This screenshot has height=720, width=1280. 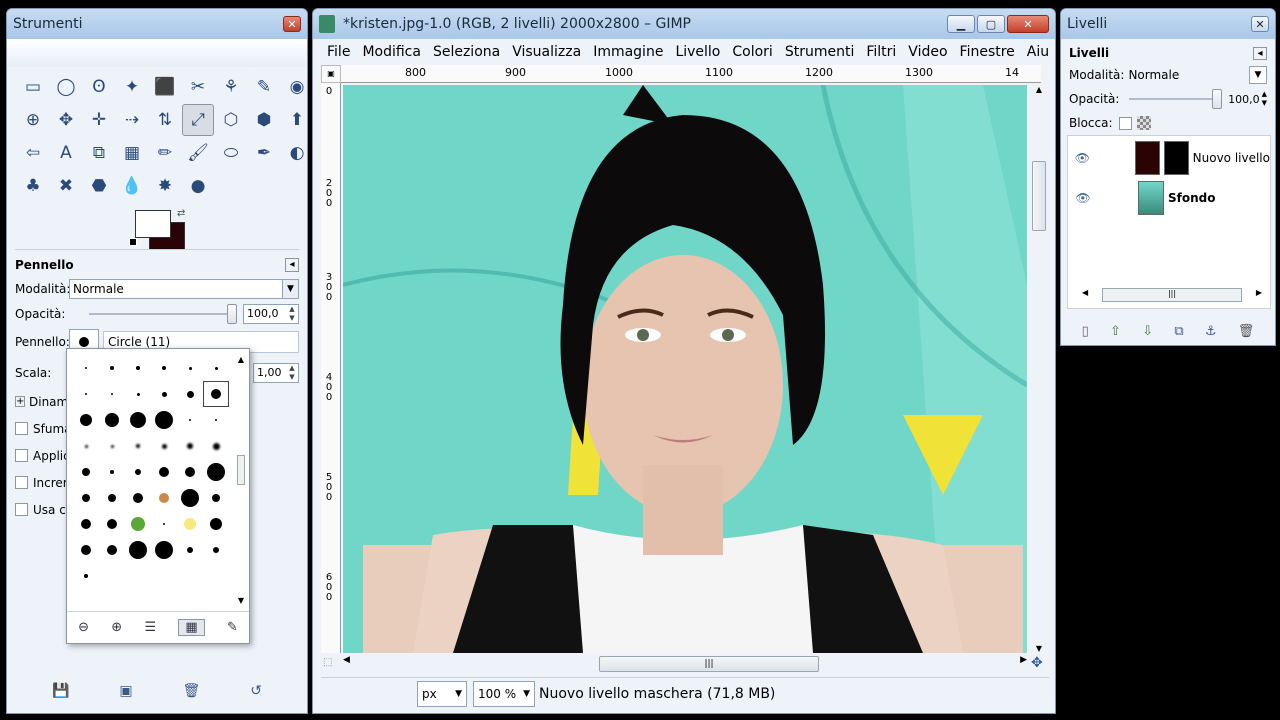 What do you see at coordinates (442, 693) in the screenshot?
I see `unit-combo: px ▼` at bounding box center [442, 693].